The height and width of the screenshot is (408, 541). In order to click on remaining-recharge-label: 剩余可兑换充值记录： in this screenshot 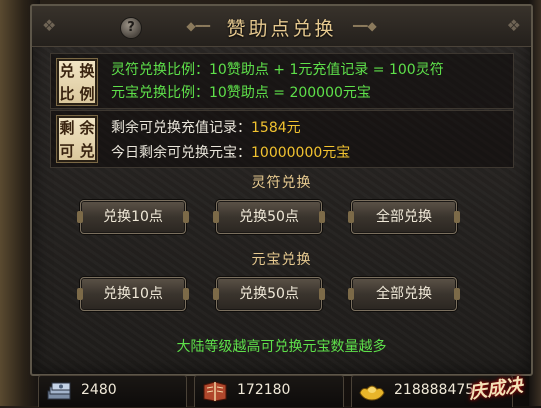, I will do `click(181, 128)`.